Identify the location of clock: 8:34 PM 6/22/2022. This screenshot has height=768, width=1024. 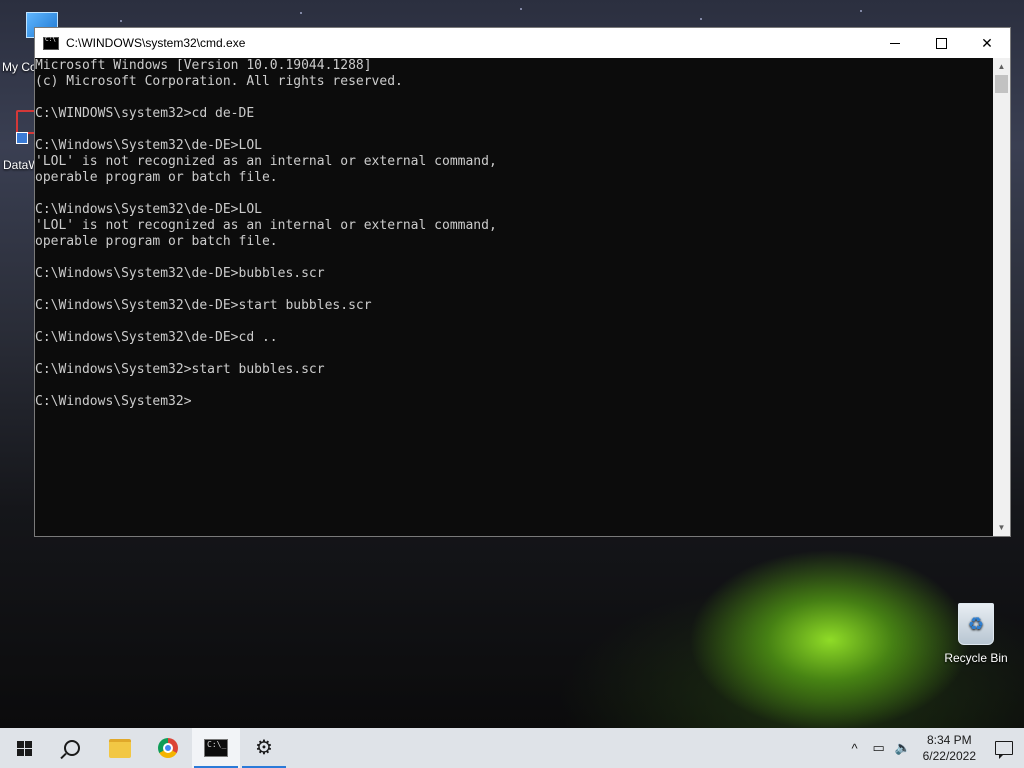
(949, 748).